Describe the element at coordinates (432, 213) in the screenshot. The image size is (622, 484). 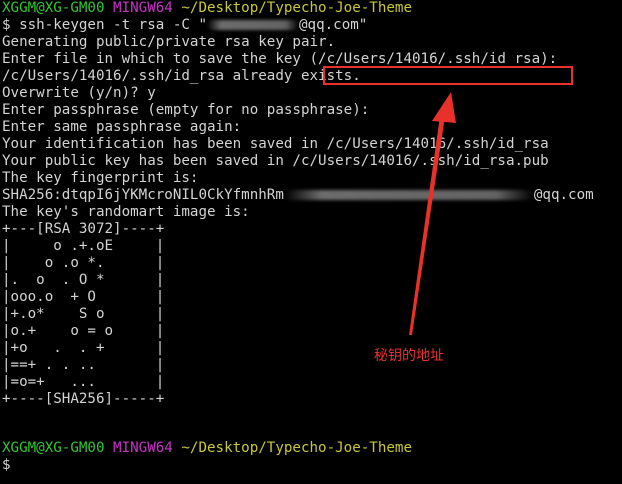
I see `arrow-icon` at that location.